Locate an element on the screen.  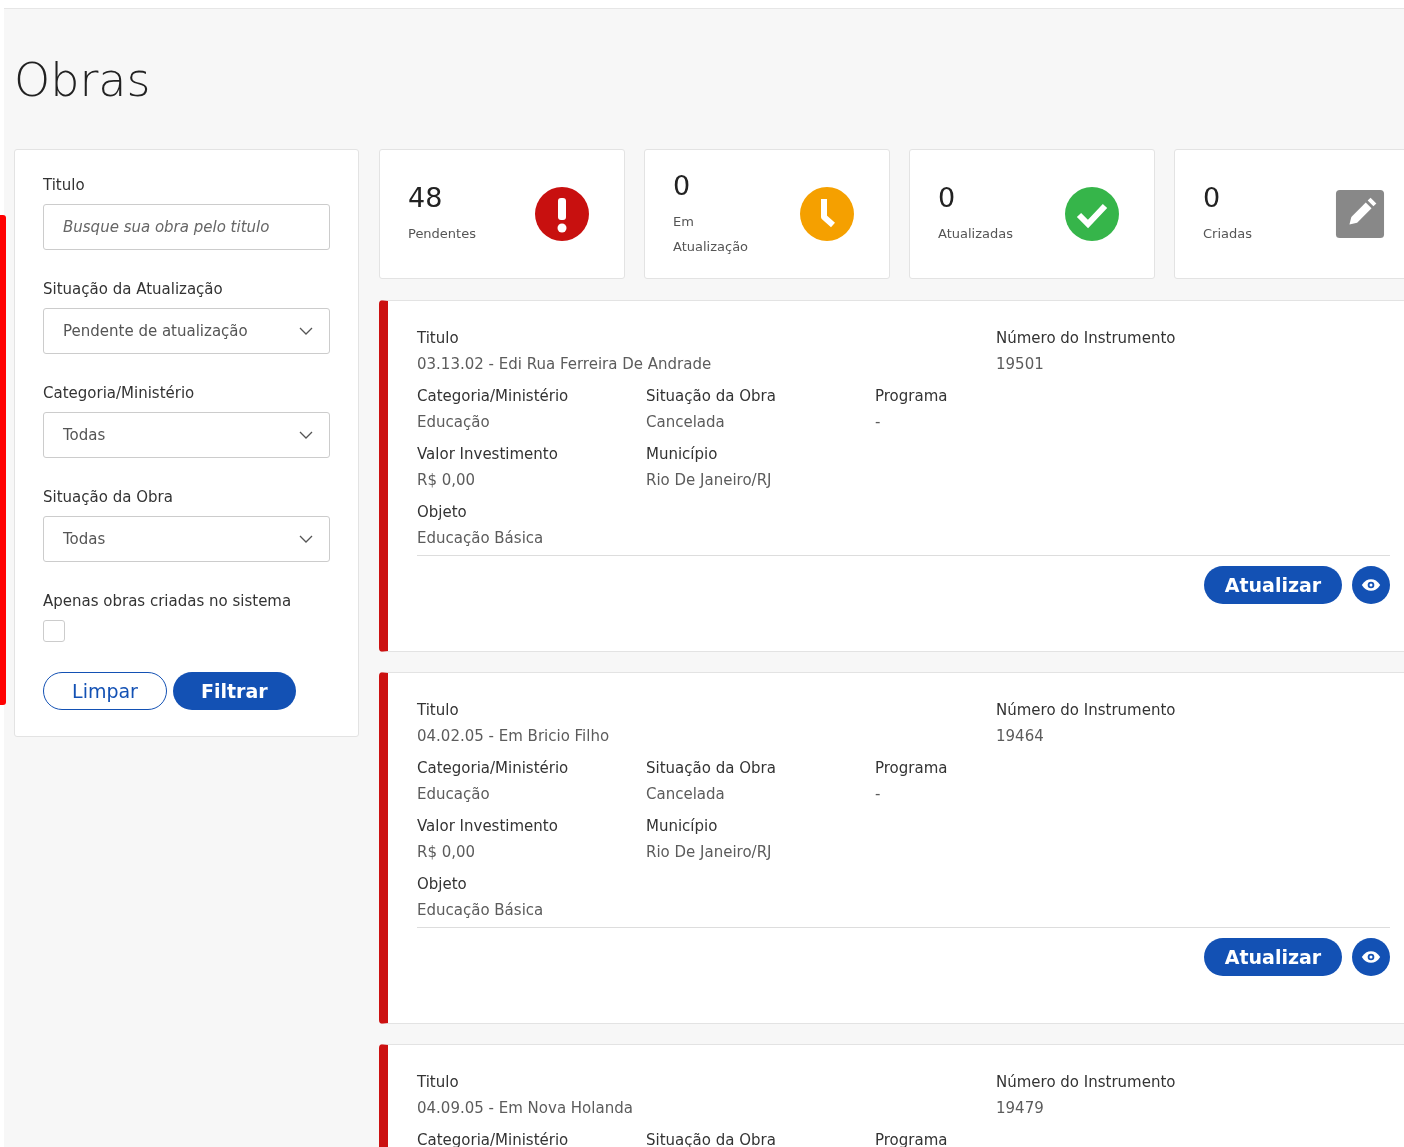
field-value: 19464 is located at coordinates (1020, 736).